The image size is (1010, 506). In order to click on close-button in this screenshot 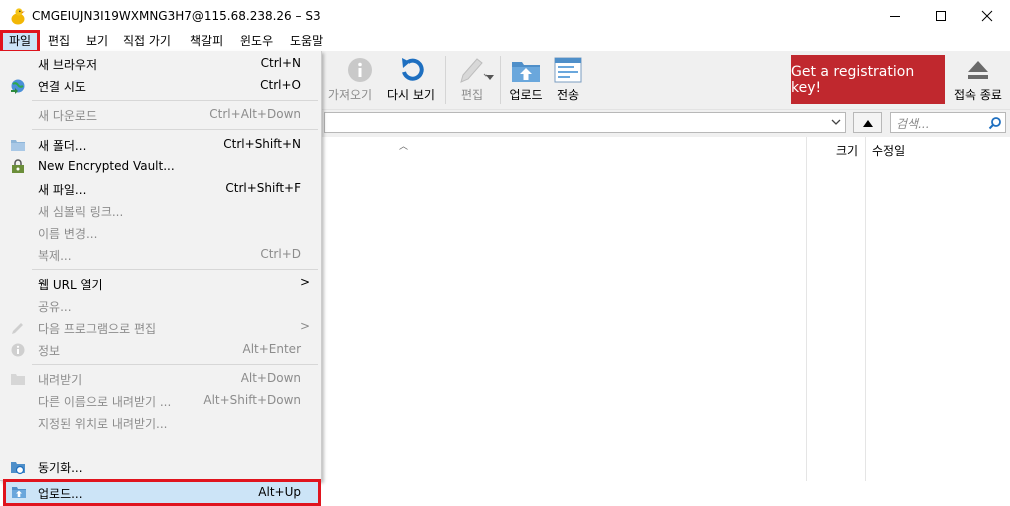, I will do `click(987, 16)`.